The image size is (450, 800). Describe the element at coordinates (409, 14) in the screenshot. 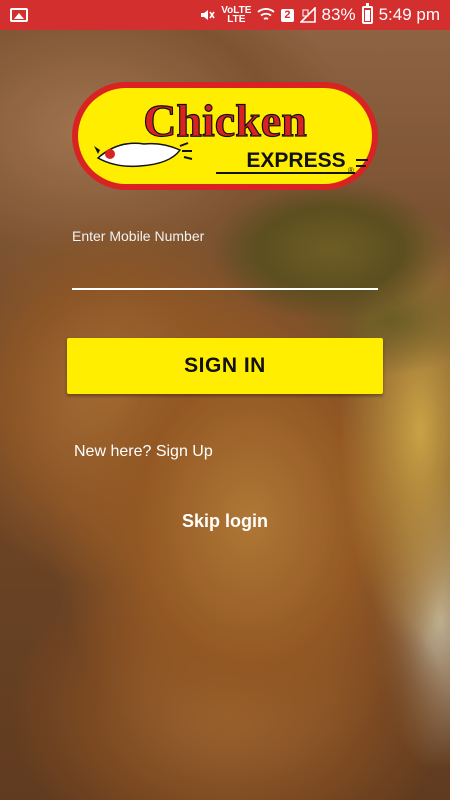

I see `clock: 5:49 pm` at that location.